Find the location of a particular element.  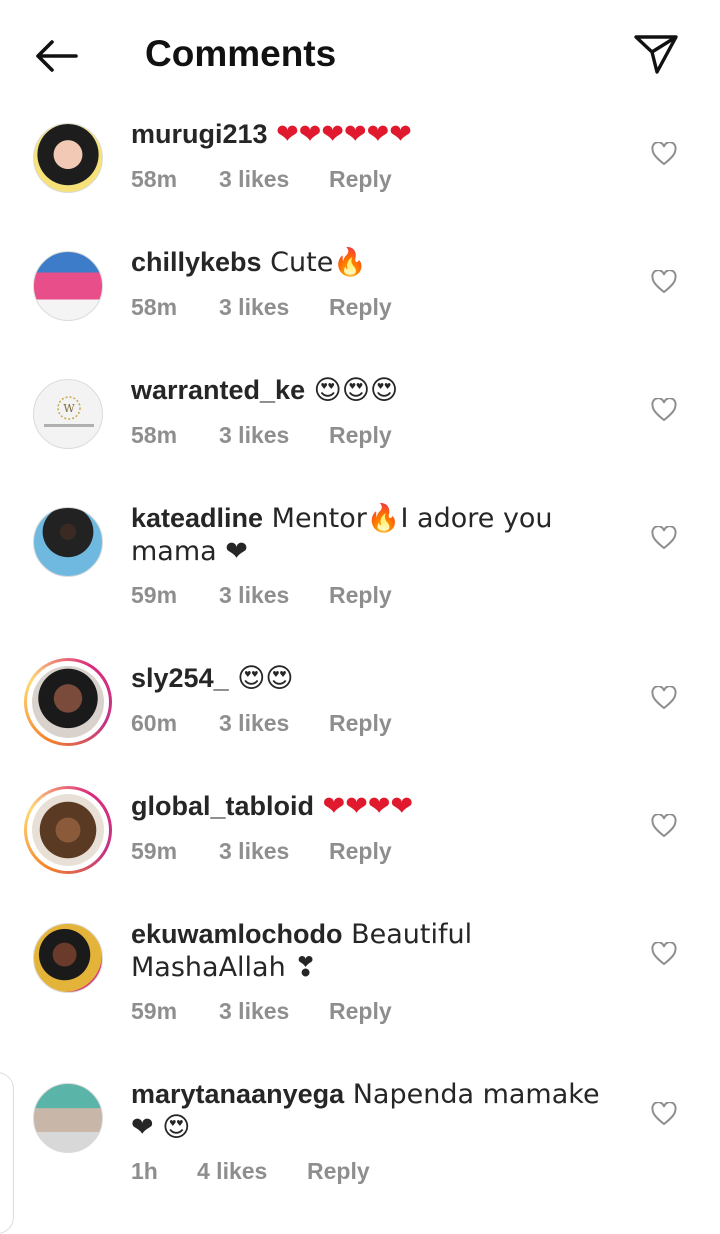

avatar: W is located at coordinates (68, 414).